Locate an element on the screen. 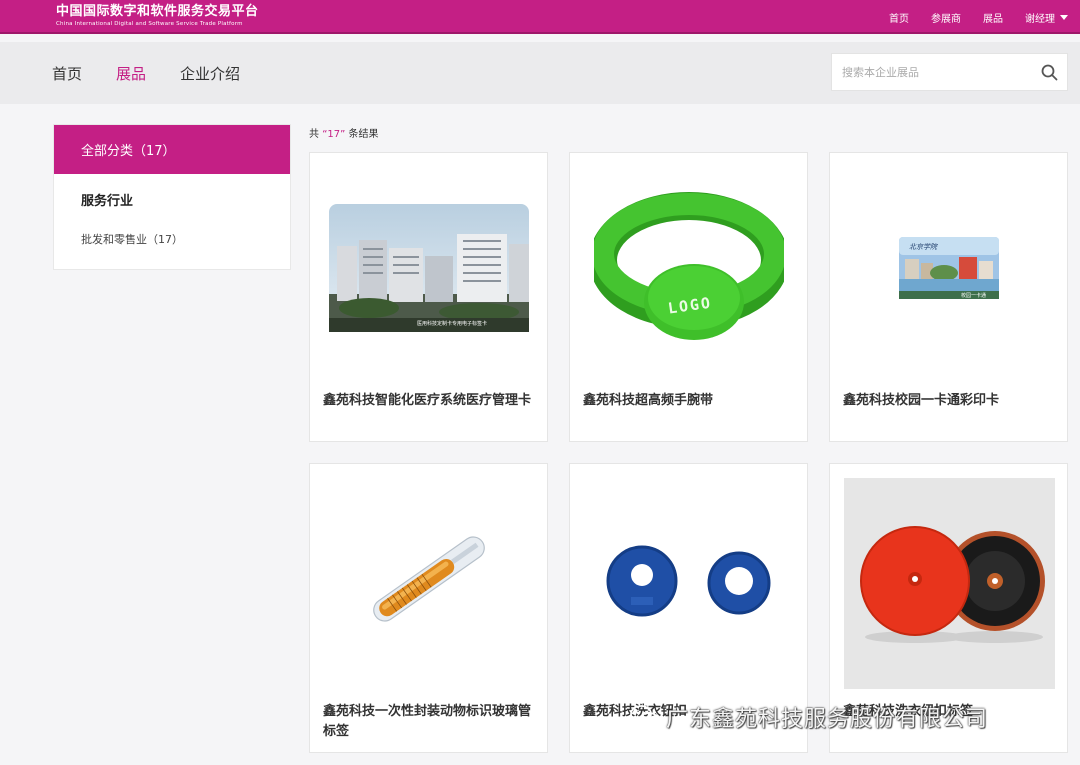 The height and width of the screenshot is (765, 1080). user-menu: 谢经理 is located at coordinates (1046, 17).